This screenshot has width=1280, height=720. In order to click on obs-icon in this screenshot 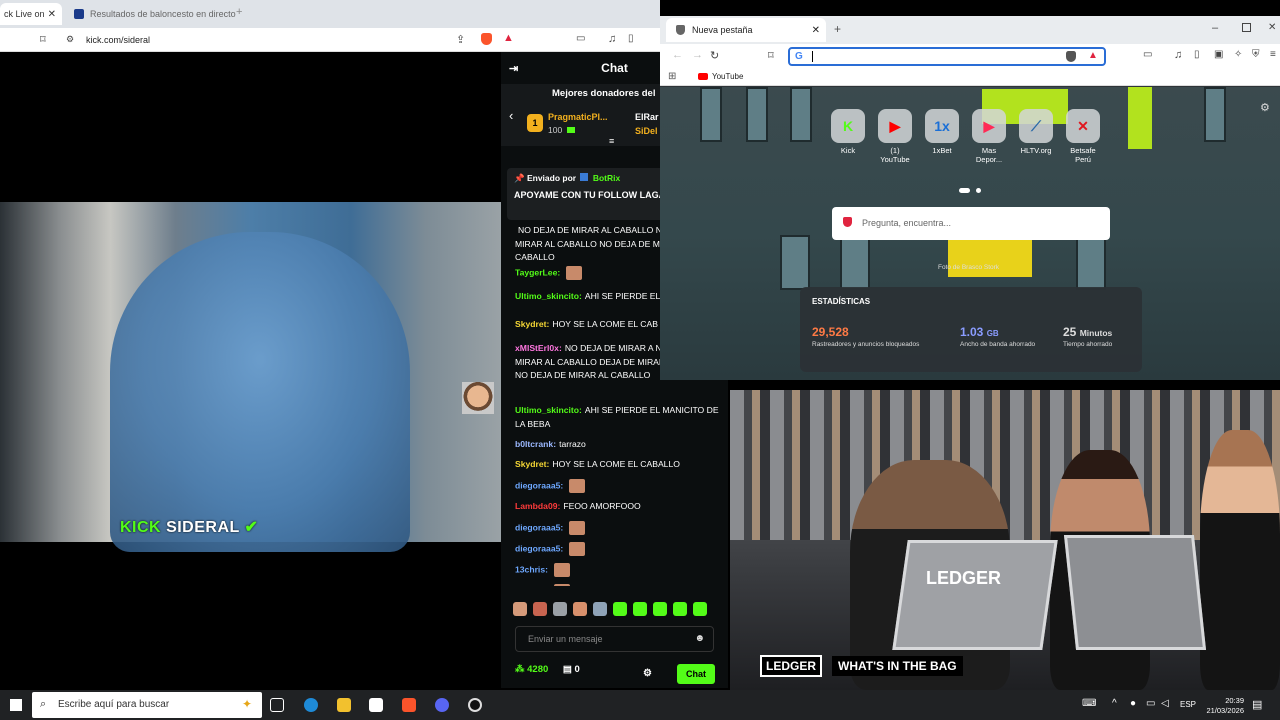, I will do `click(475, 705)`.